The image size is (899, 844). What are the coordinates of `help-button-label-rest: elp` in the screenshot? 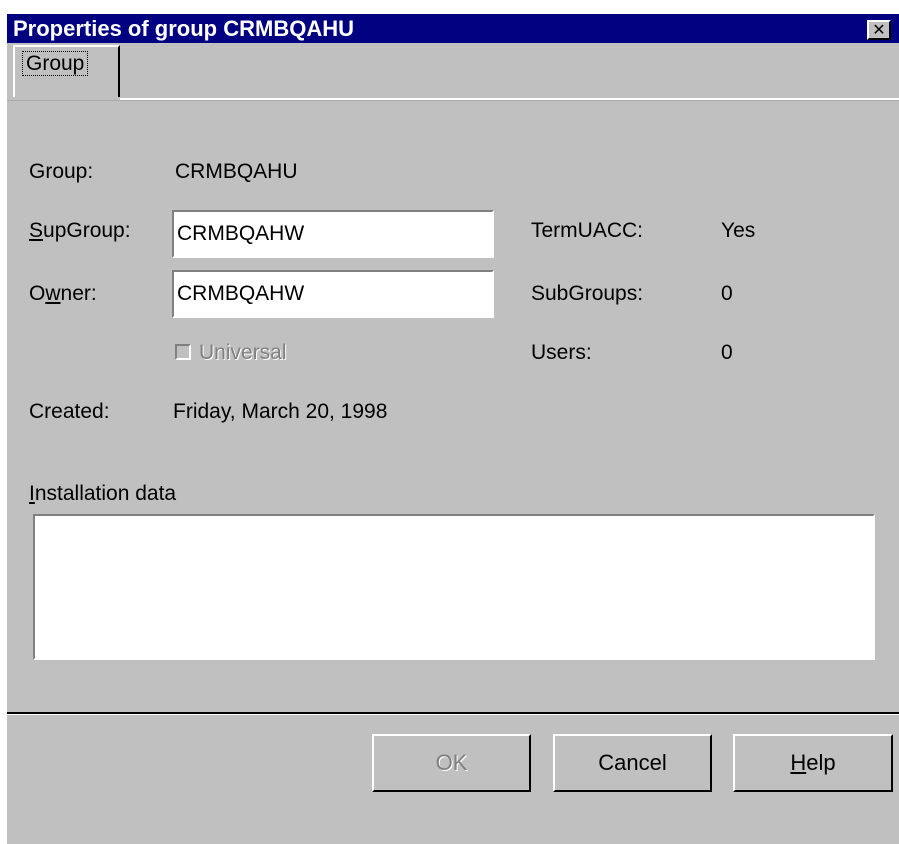 It's located at (821, 762).